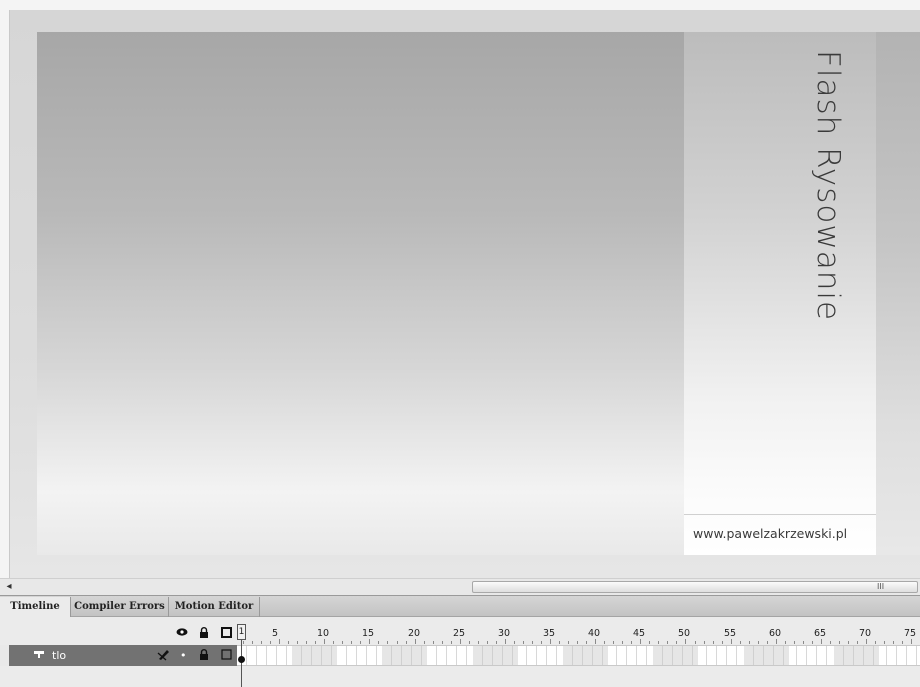 The width and height of the screenshot is (920, 687). Describe the element at coordinates (35, 607) in the screenshot. I see `tab-timeline: Timeline` at that location.